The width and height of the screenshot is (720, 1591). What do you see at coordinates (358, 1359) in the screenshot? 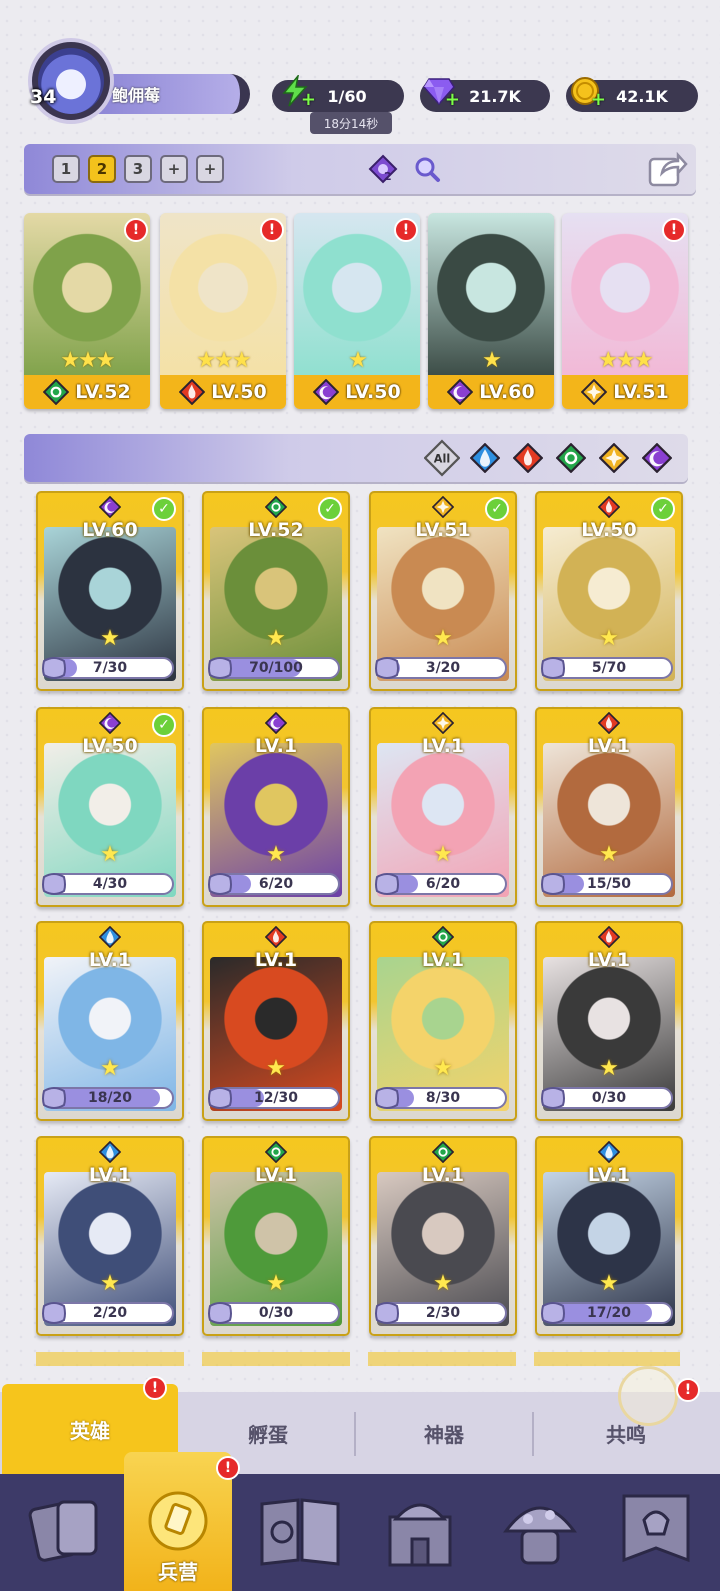
I see `next-row-peek` at bounding box center [358, 1359].